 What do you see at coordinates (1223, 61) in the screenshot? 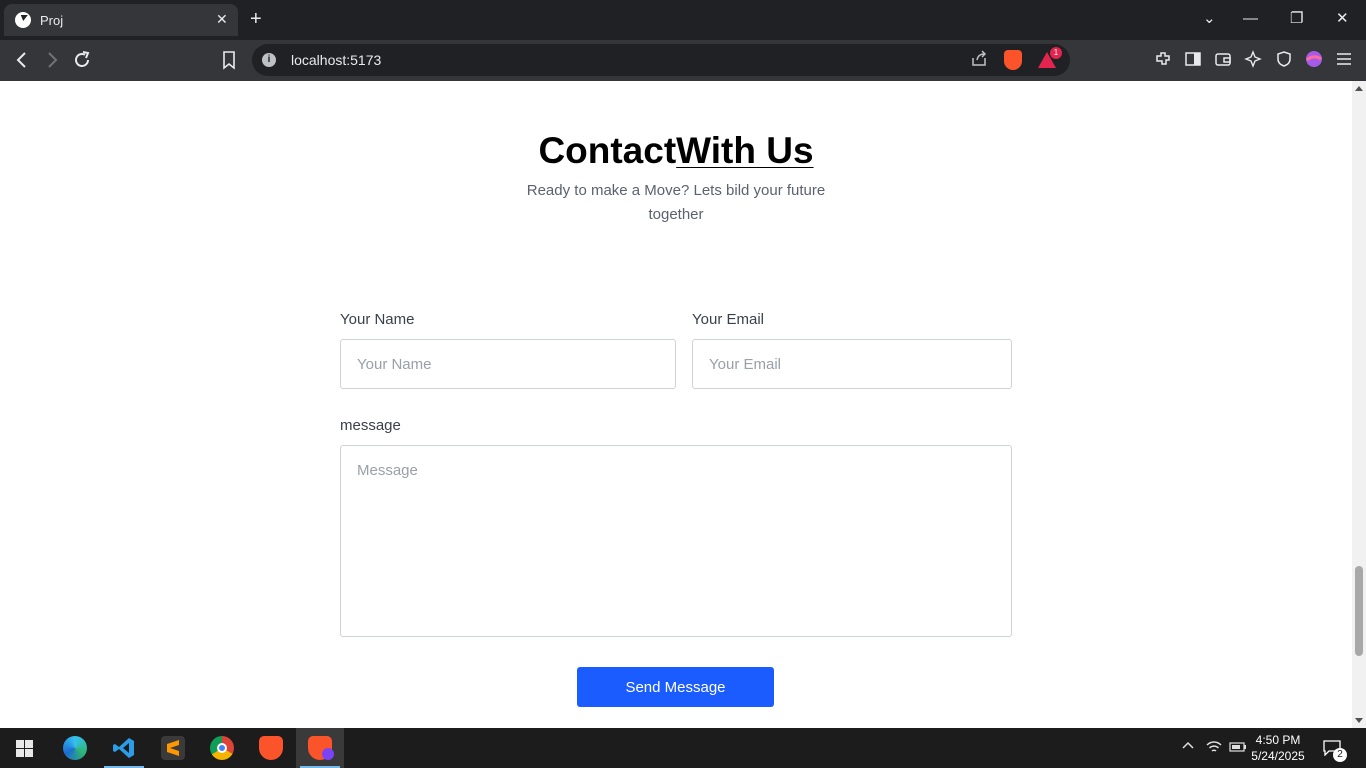
I see `wallet-icon` at bounding box center [1223, 61].